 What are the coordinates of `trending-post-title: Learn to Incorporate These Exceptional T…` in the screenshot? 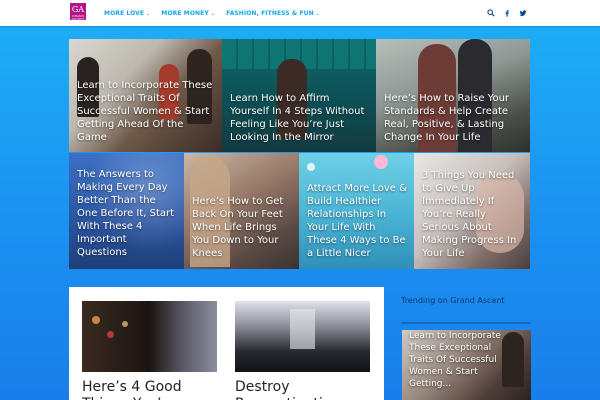 It's located at (455, 360).